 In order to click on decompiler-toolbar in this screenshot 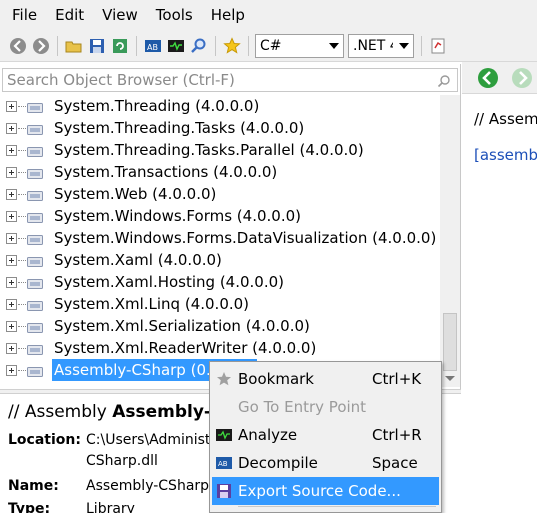, I will do `click(499, 78)`.